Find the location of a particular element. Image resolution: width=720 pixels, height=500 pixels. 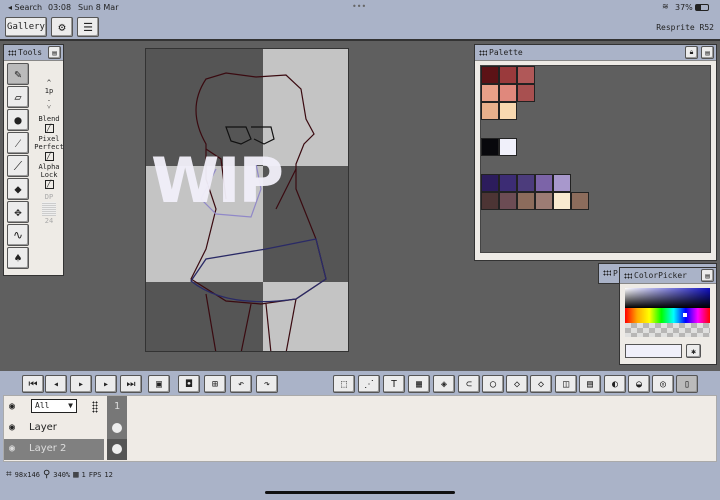

eyedropper-tool: ⟋ is located at coordinates (18, 166).